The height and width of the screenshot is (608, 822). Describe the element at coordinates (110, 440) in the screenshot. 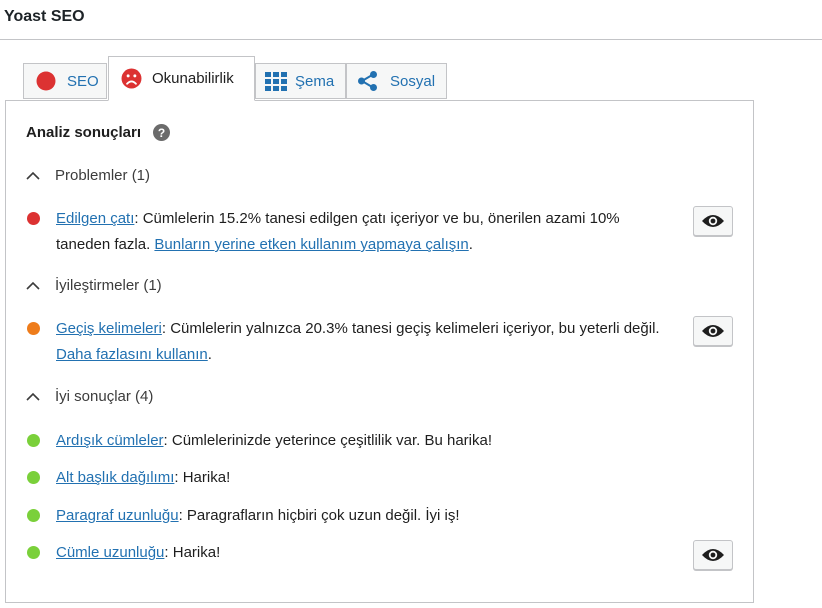

I see `consecutive-sentences-link: Ardışık cümleler` at that location.